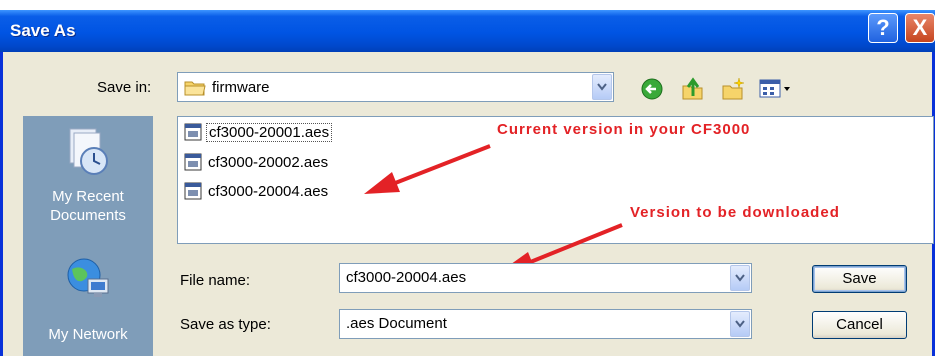  What do you see at coordinates (493, 208) in the screenshot?
I see `annotation-arrows` at bounding box center [493, 208].